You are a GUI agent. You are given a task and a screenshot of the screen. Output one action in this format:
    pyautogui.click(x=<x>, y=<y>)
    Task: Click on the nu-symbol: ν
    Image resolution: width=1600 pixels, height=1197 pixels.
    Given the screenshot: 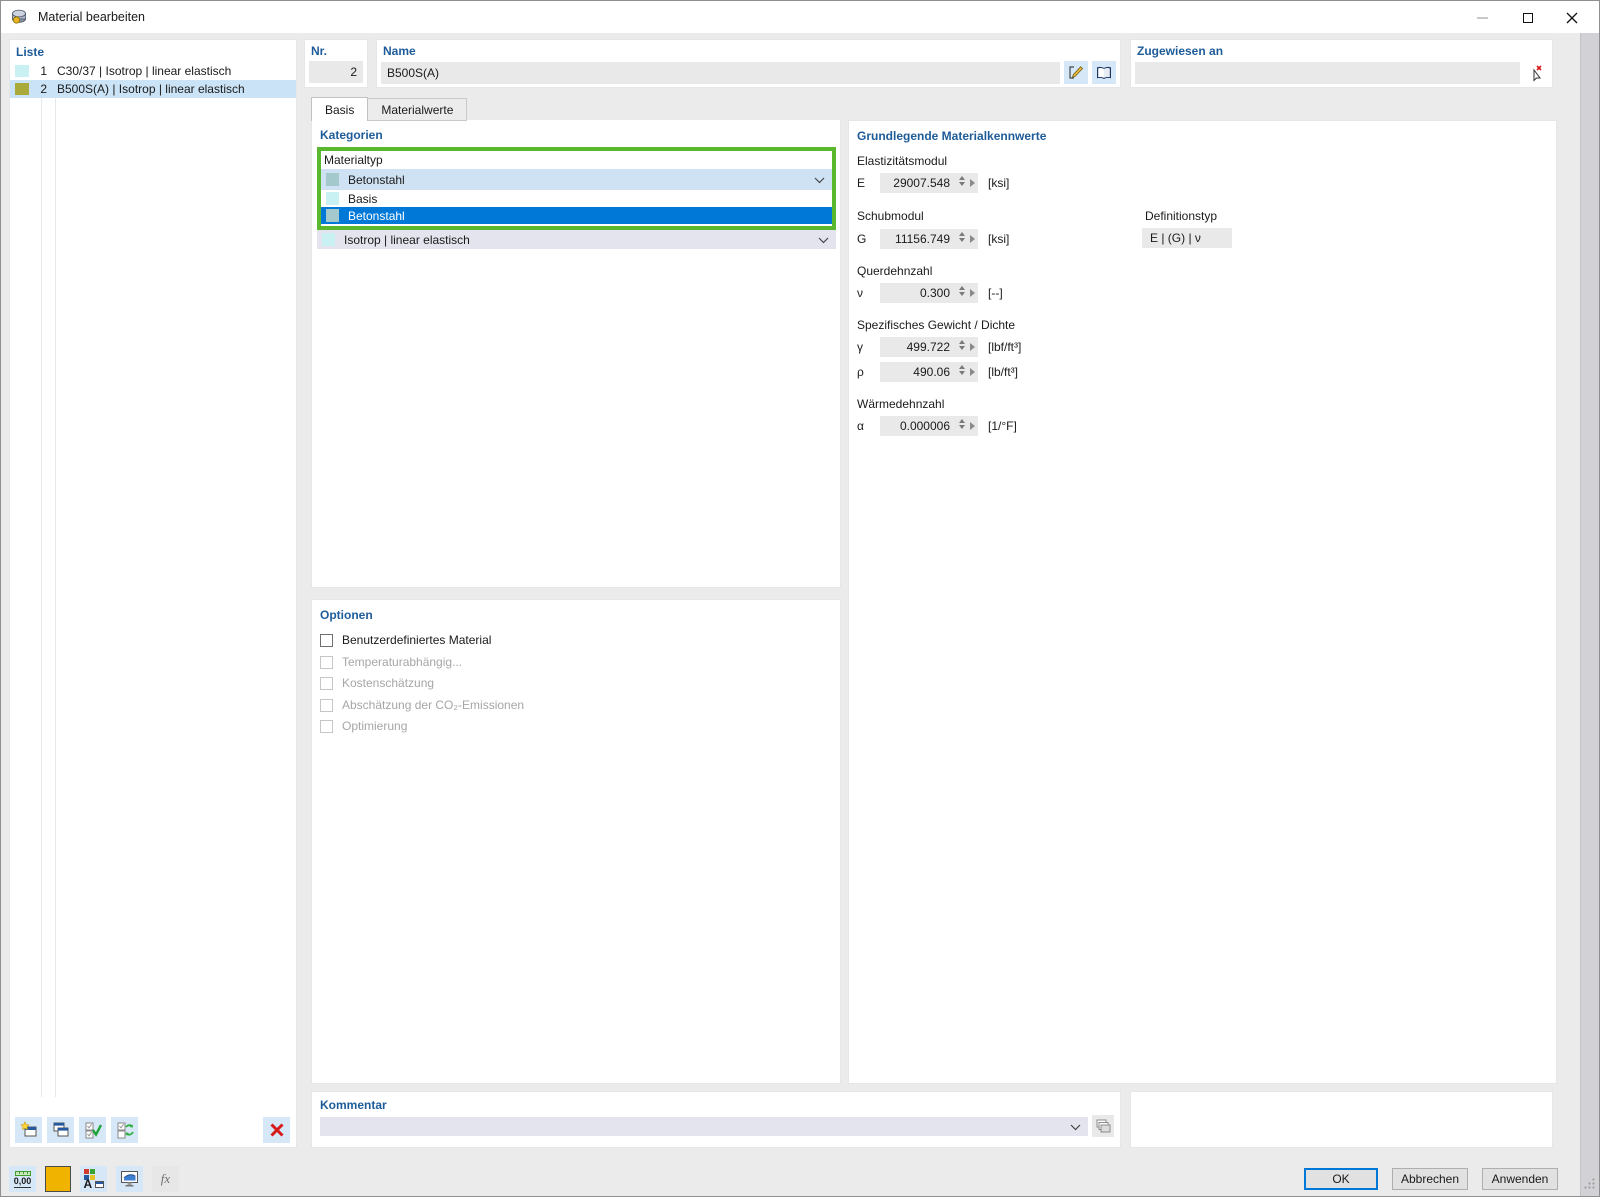 What is the action you would take?
    pyautogui.click(x=860, y=293)
    